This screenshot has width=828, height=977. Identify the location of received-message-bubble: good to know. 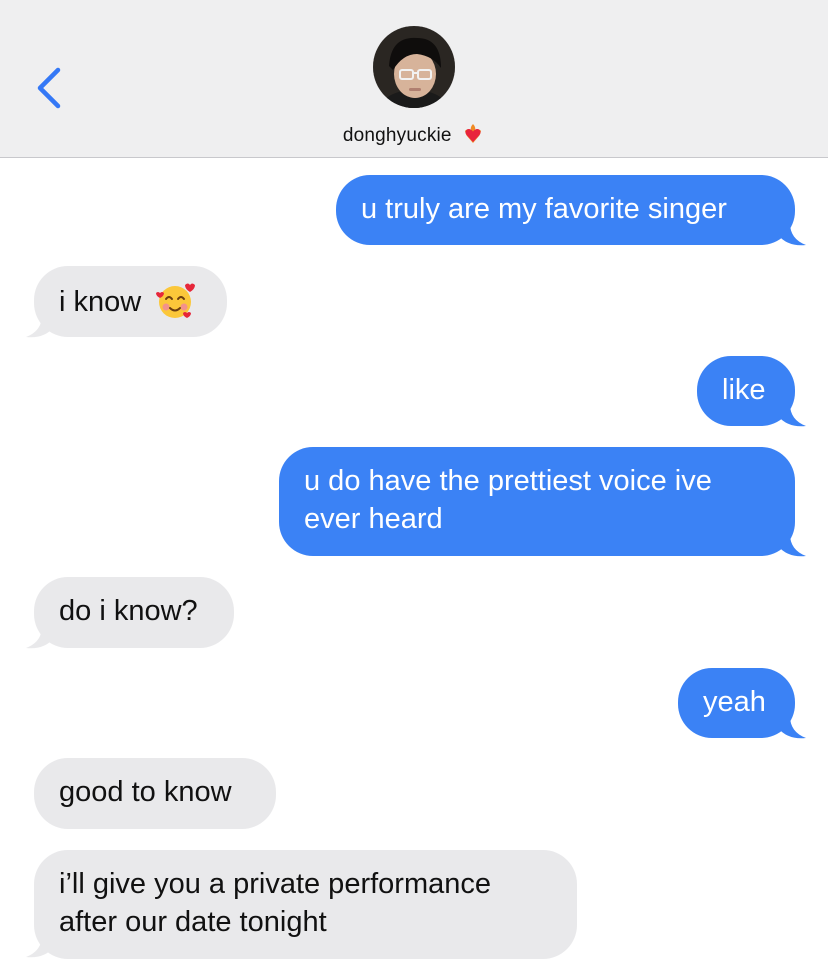
(155, 793).